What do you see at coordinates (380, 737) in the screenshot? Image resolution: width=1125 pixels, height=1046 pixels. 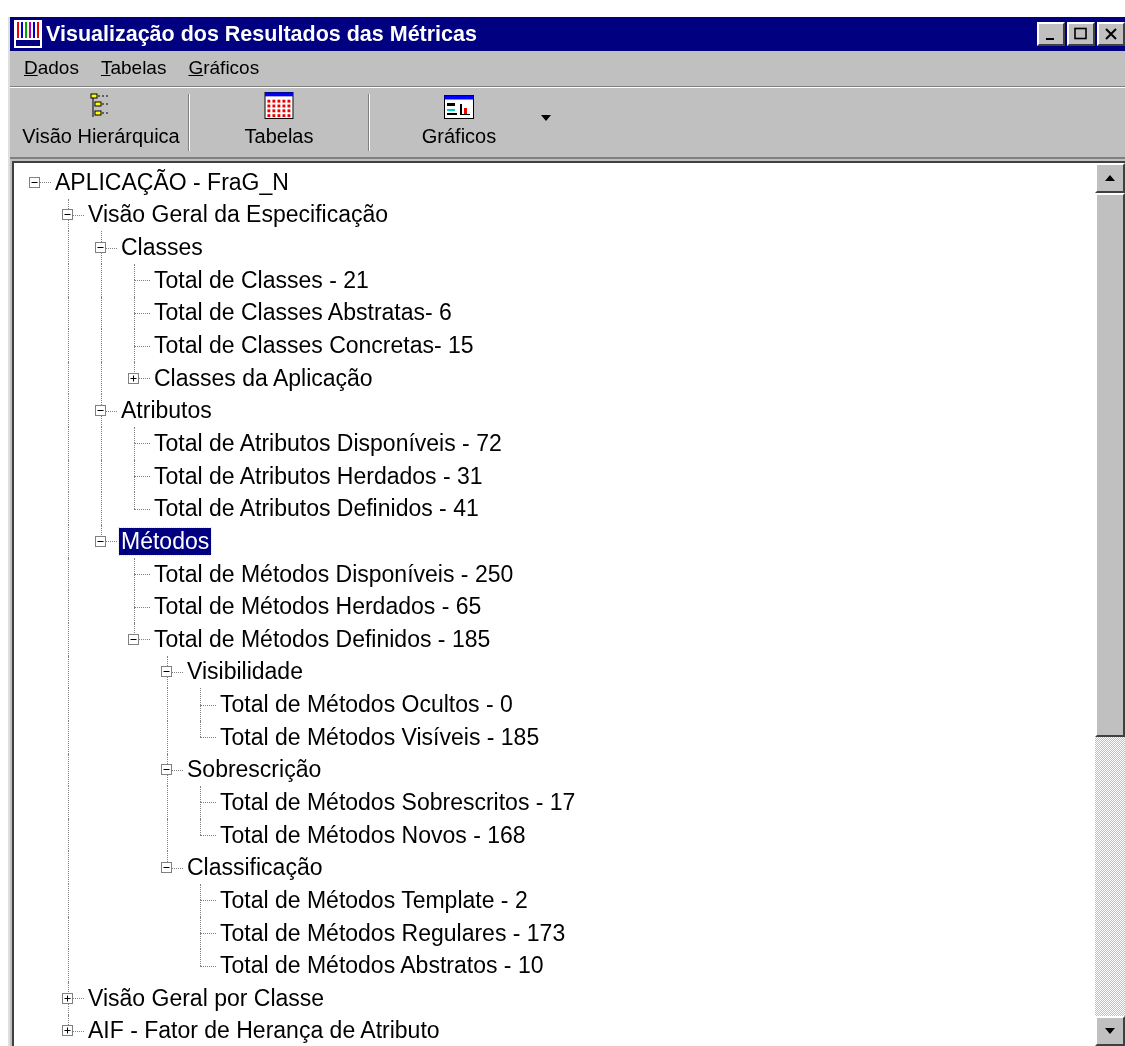 I see `tree-item: Total de Métodos Visíveis - 185` at bounding box center [380, 737].